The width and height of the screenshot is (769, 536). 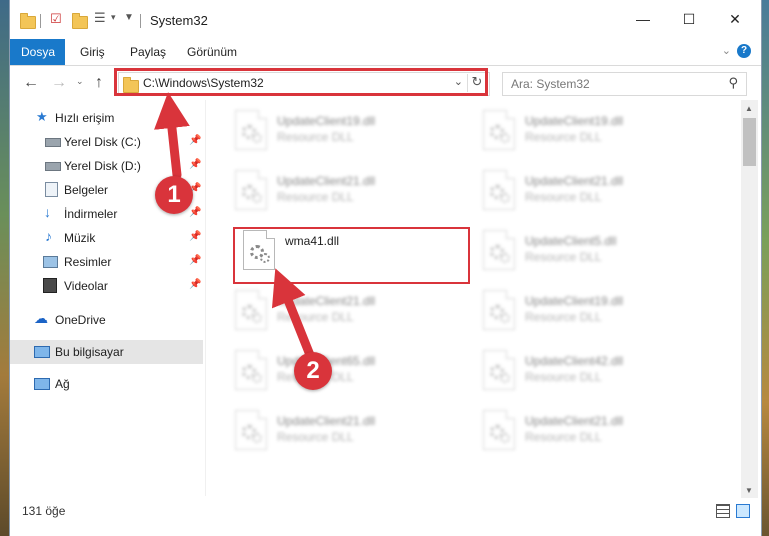 I want to click on vertical-scrollbar: ▲ ▼, so click(x=749, y=299).